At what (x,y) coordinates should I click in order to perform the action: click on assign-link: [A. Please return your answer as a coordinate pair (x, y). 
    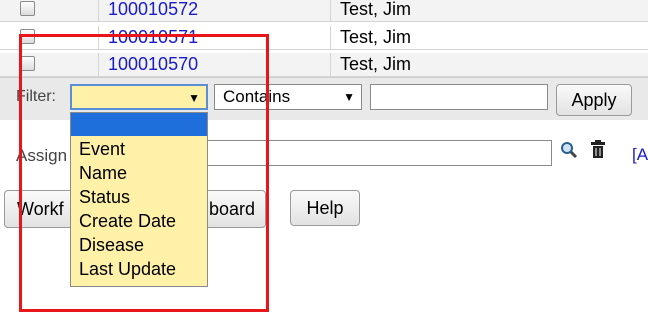
    Looking at the image, I should click on (640, 155).